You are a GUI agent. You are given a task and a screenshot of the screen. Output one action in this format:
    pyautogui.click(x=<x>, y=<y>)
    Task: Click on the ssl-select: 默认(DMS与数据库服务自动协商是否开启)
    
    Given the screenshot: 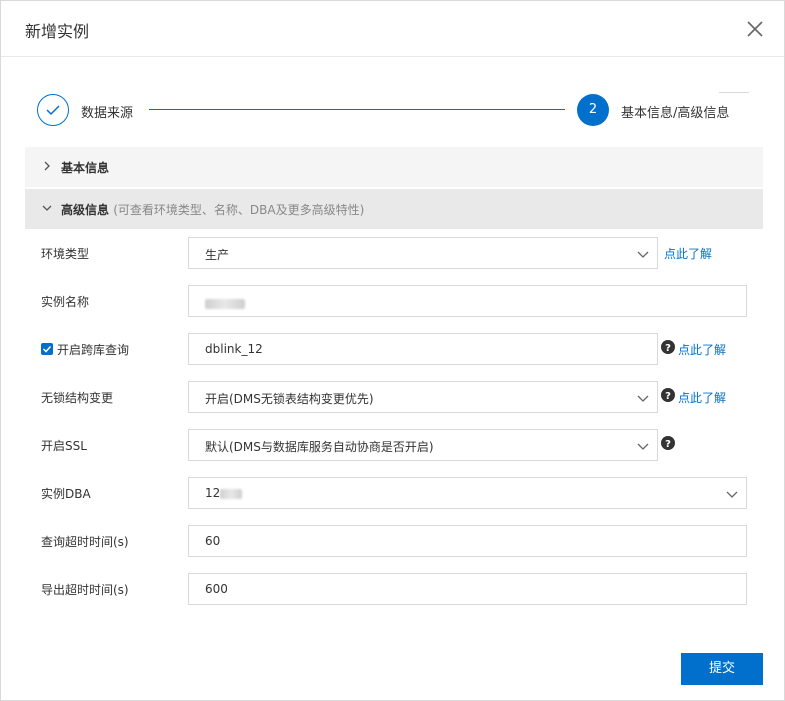 What is the action you would take?
    pyautogui.click(x=423, y=445)
    